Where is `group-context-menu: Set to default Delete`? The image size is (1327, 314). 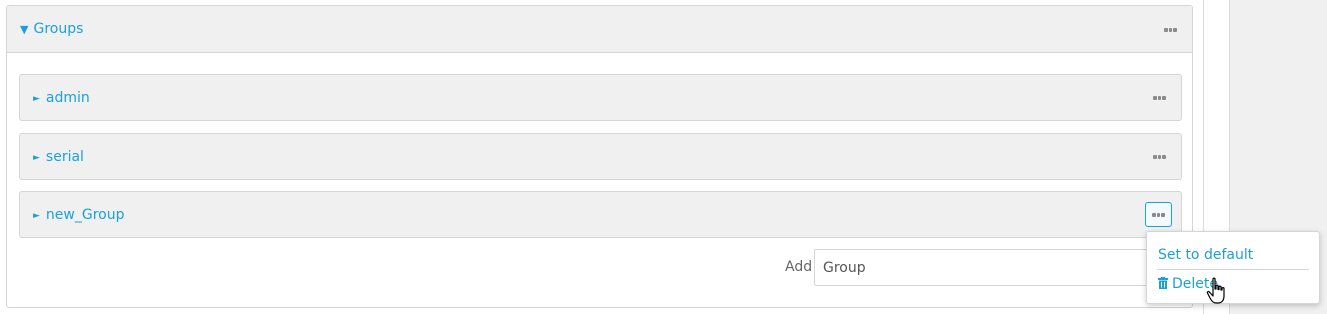 group-context-menu: Set to default Delete is located at coordinates (1233, 267).